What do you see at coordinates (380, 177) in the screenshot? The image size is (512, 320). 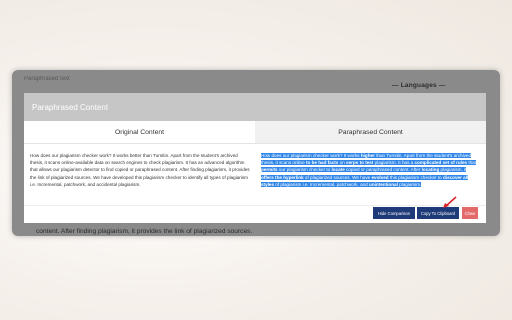 I see `changed-word: evolved` at bounding box center [380, 177].